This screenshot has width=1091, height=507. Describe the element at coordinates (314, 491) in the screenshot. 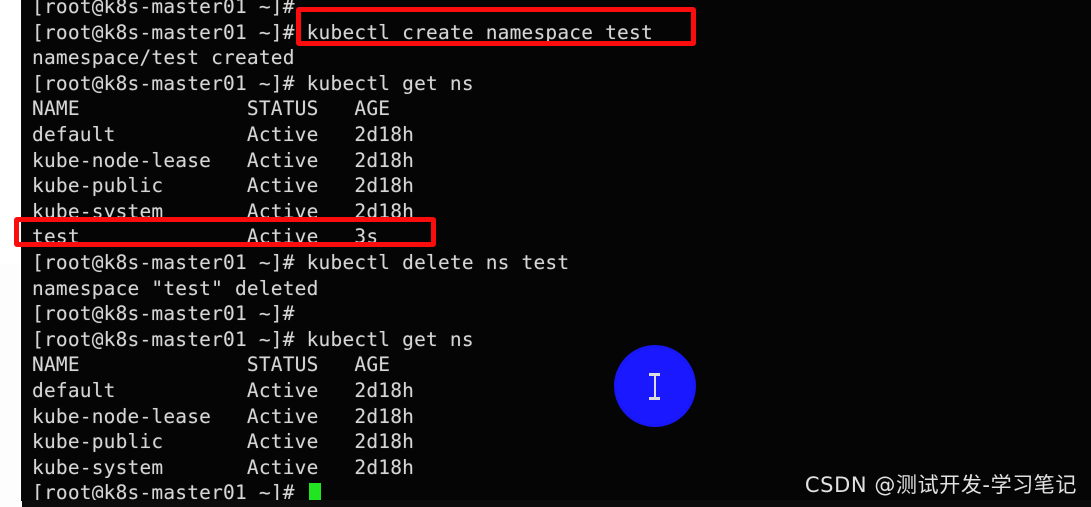

I see `terminal-cursor` at that location.